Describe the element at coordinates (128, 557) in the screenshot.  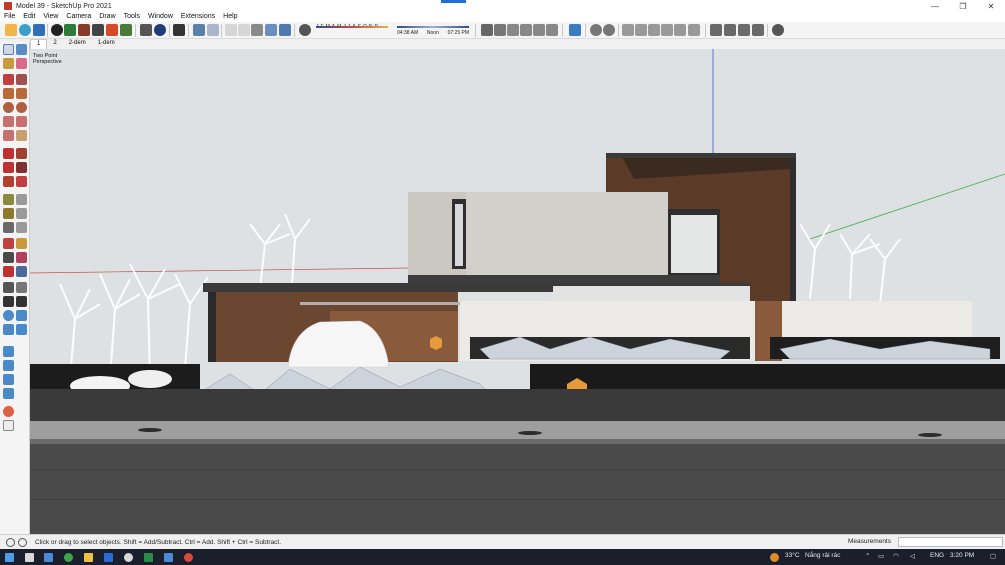
I see `zalo-icon` at that location.